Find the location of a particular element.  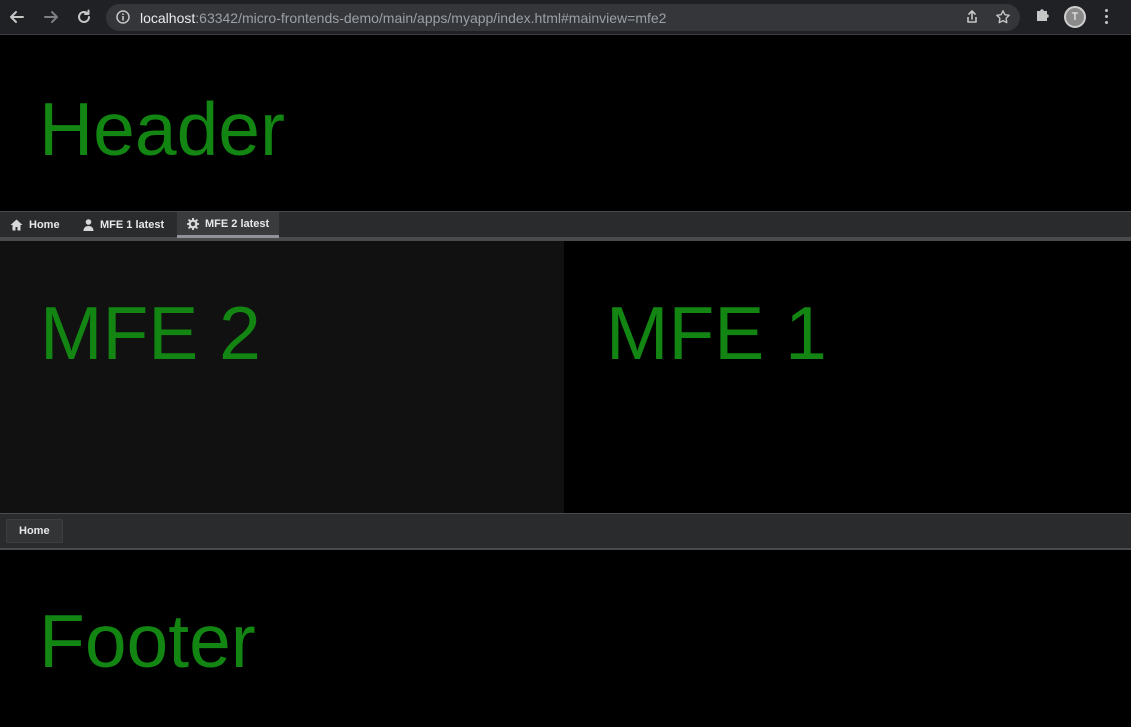

back-button is located at coordinates (17, 17).